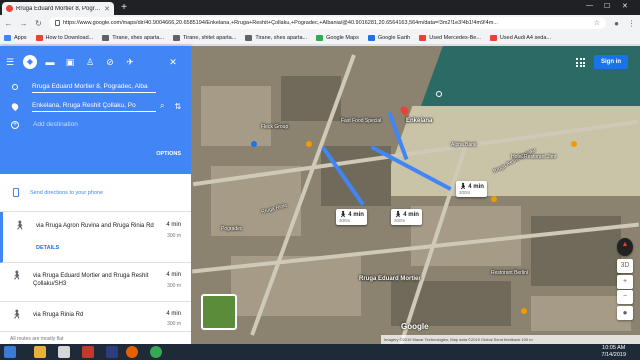  What do you see at coordinates (614, 352) in the screenshot?
I see `system-clock: 10:05 AM 7/14/2019` at bounding box center [614, 352].